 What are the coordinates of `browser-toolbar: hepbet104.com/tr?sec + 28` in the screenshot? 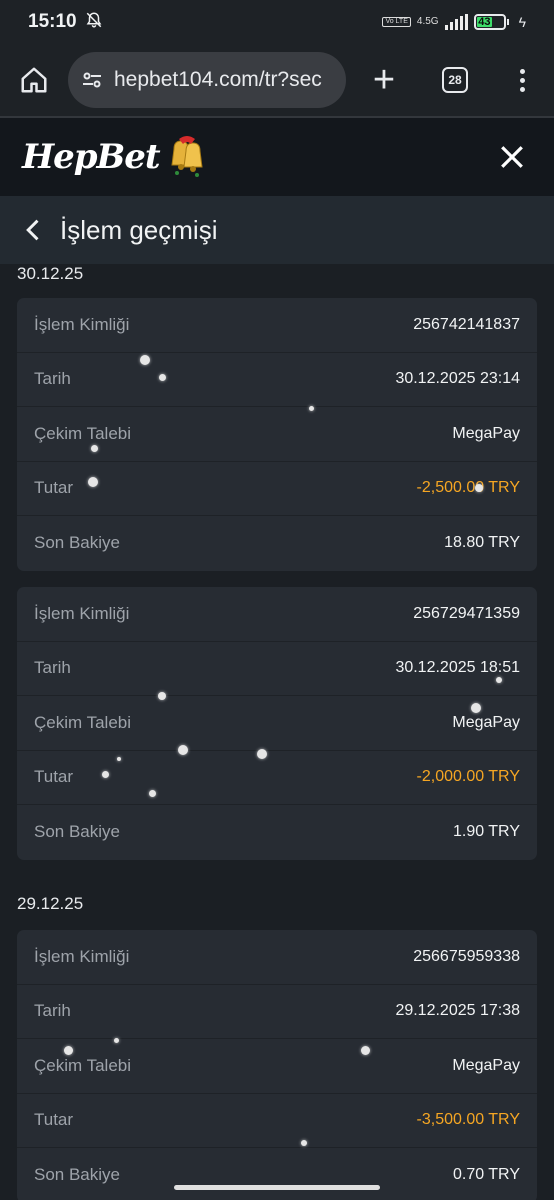 It's located at (277, 80).